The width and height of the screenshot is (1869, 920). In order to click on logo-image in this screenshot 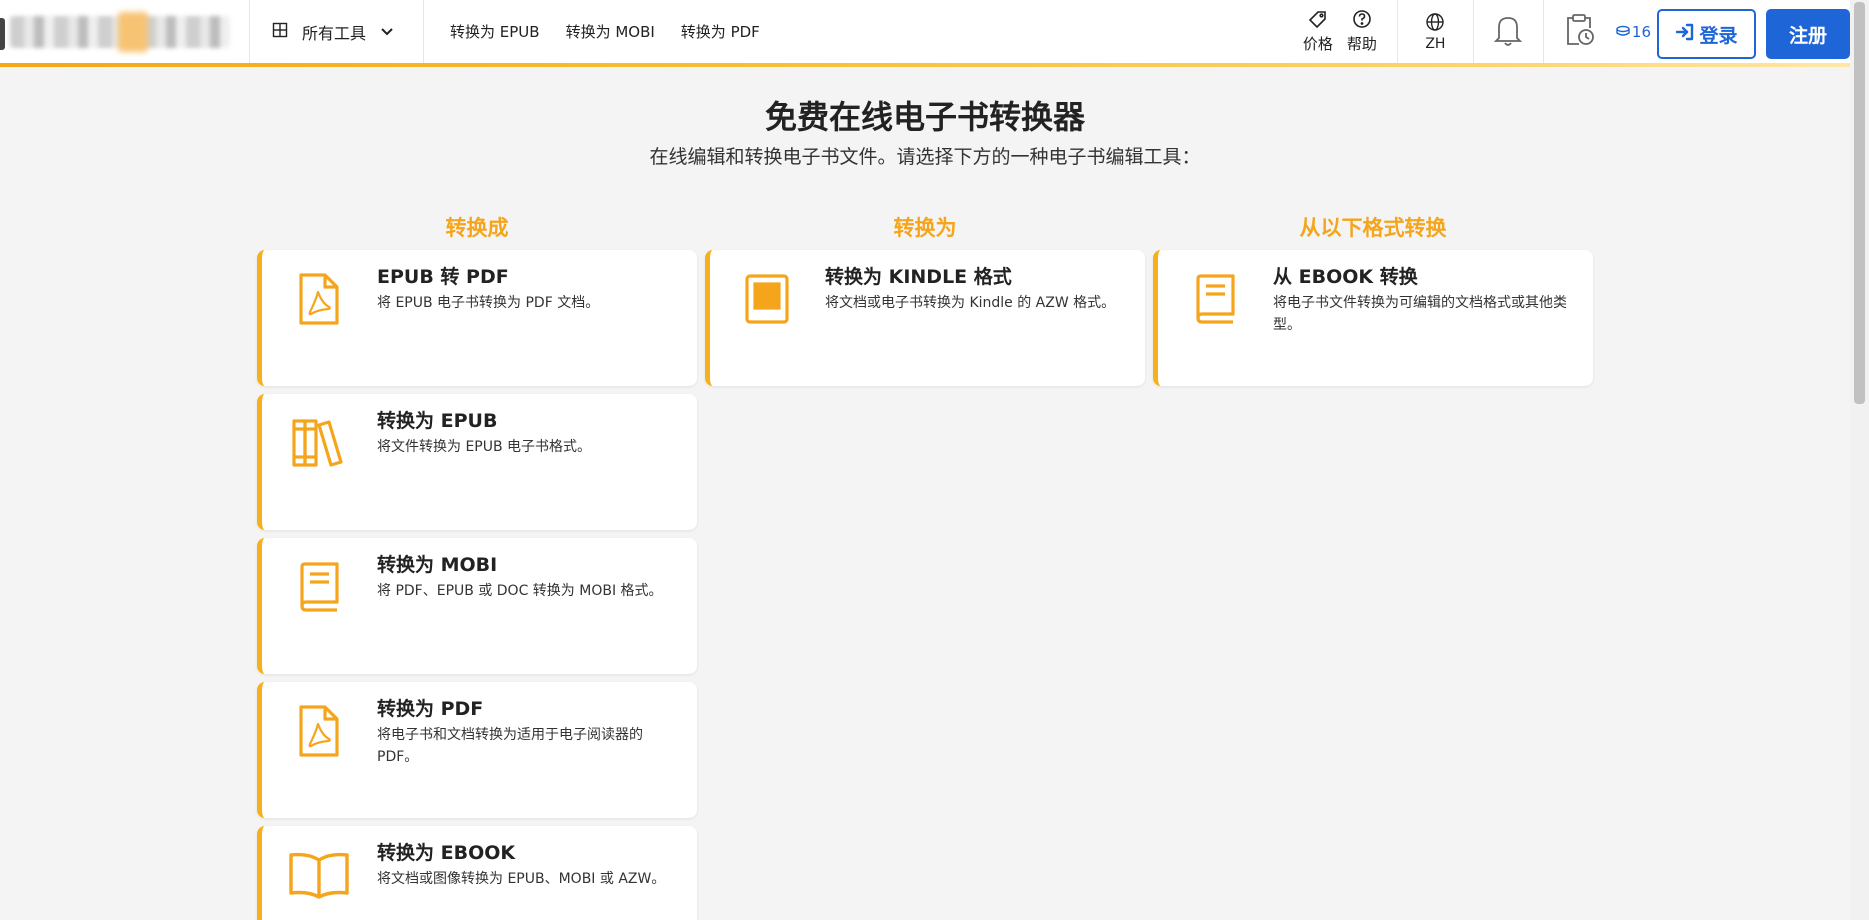, I will do `click(120, 31)`.